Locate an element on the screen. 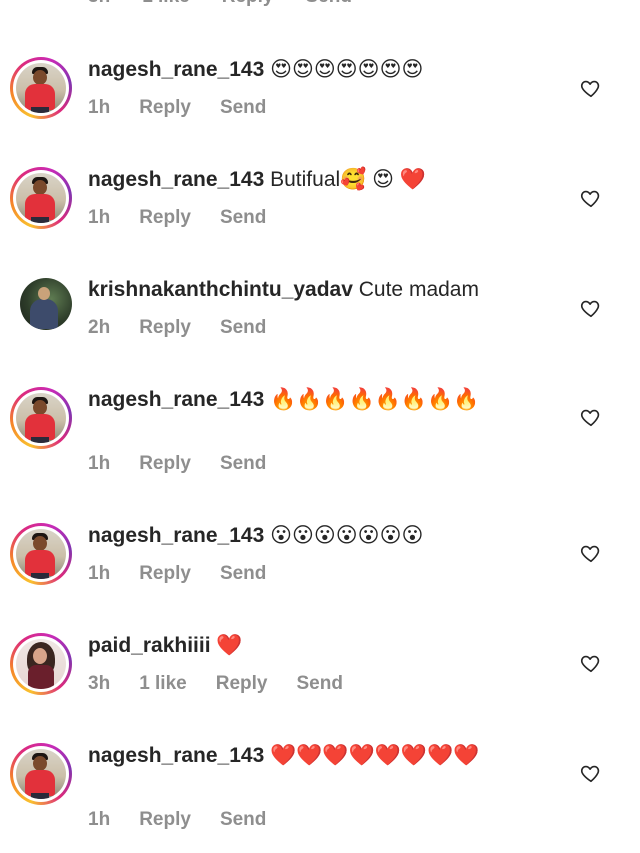  comment-body: nagesh_rane_143 😍😍😍😍😍😍😍 is located at coordinates (329, 70).